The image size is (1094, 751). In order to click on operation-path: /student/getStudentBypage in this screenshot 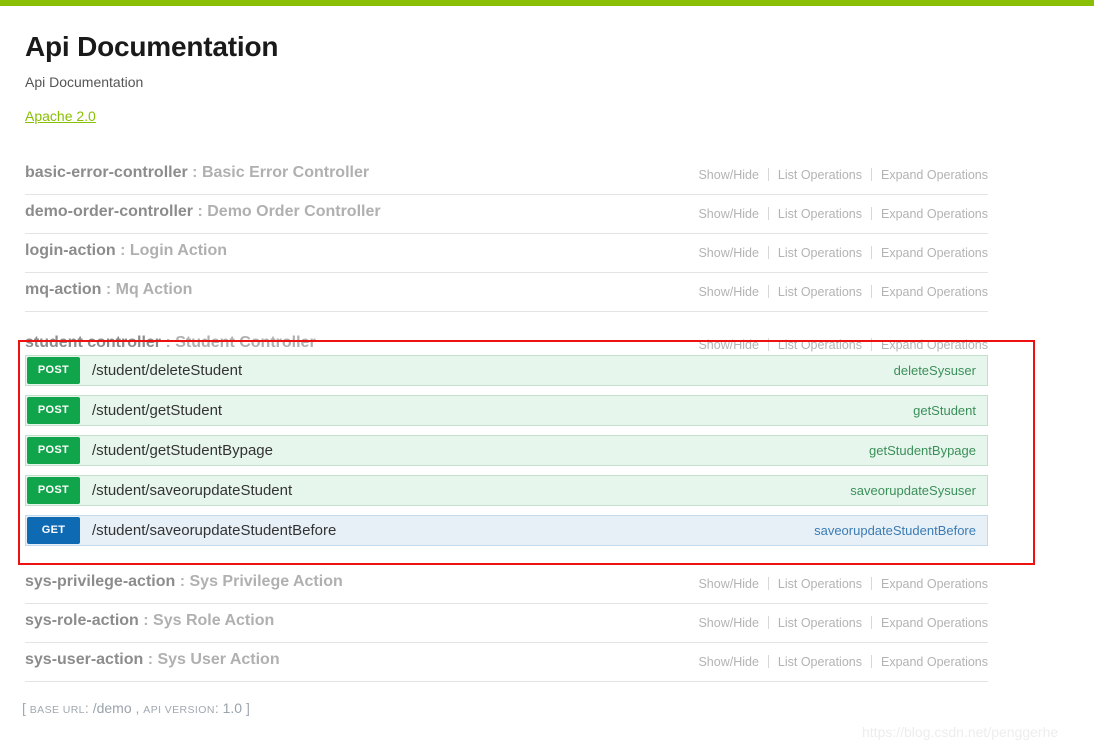, I will do `click(182, 450)`.